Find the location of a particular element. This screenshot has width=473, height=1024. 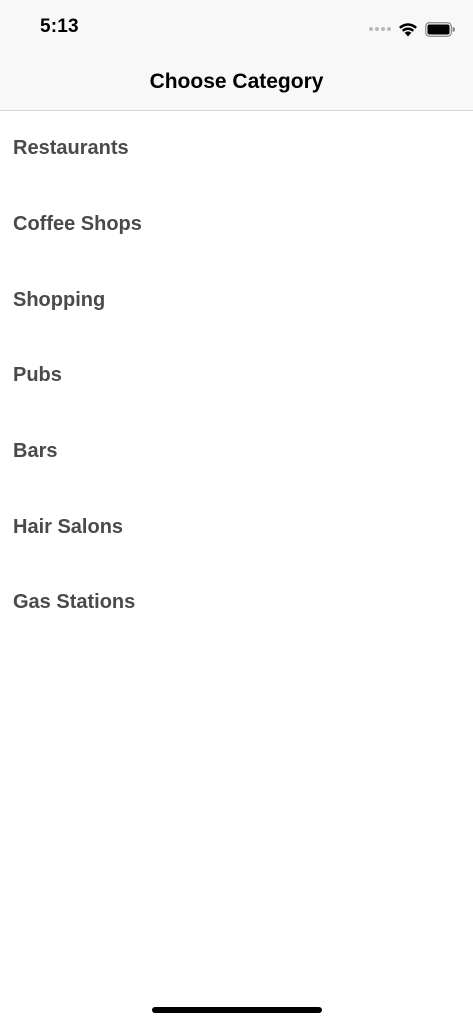

category-label: Gas Stations is located at coordinates (74, 602).